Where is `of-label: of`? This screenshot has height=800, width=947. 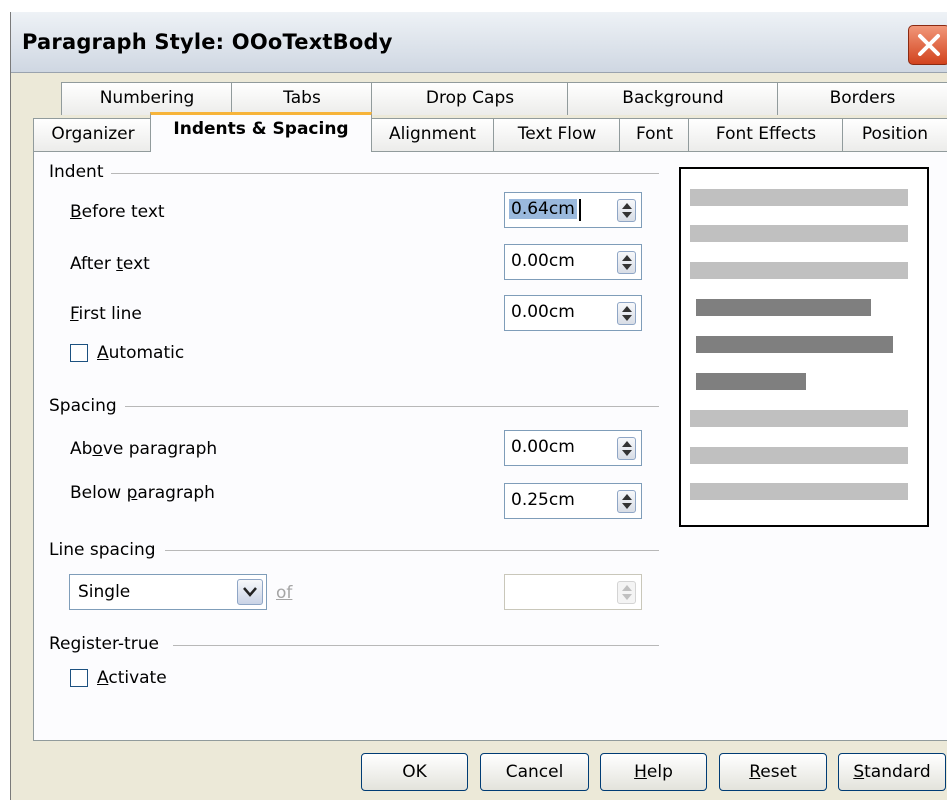
of-label: of is located at coordinates (284, 593).